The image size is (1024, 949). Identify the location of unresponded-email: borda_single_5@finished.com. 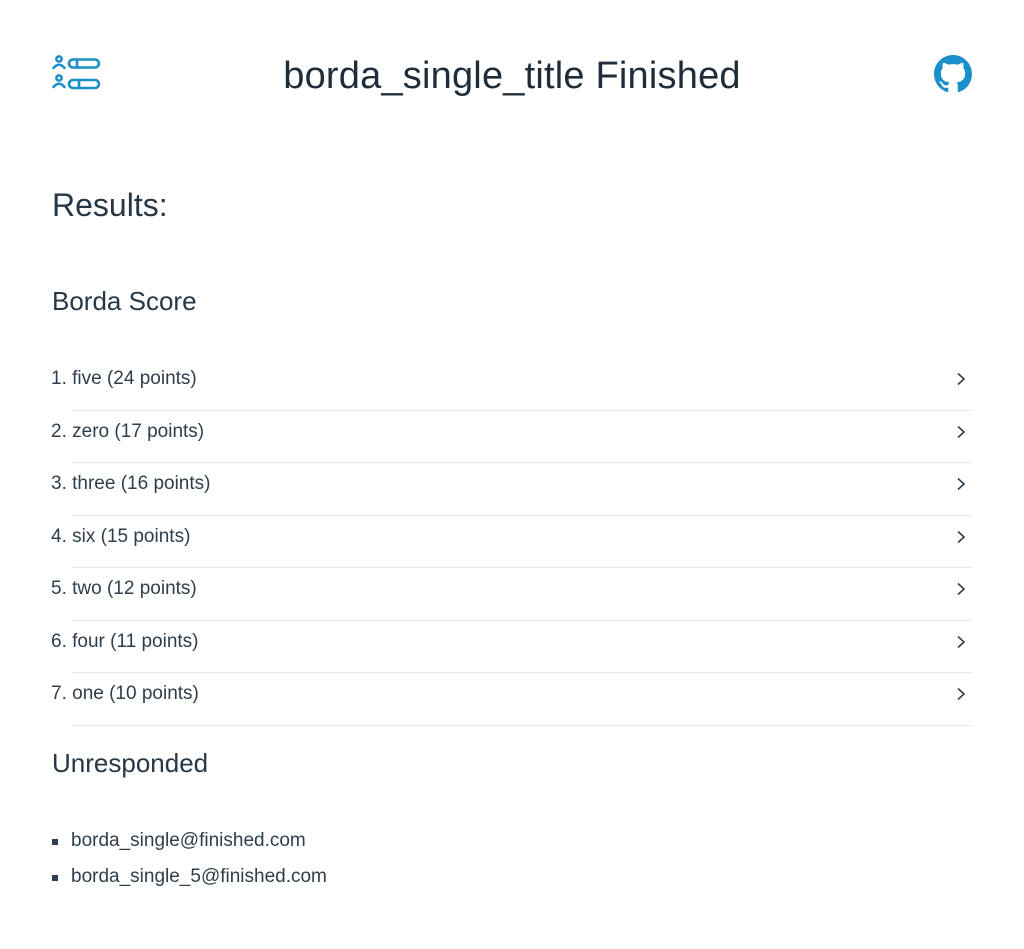
(199, 876).